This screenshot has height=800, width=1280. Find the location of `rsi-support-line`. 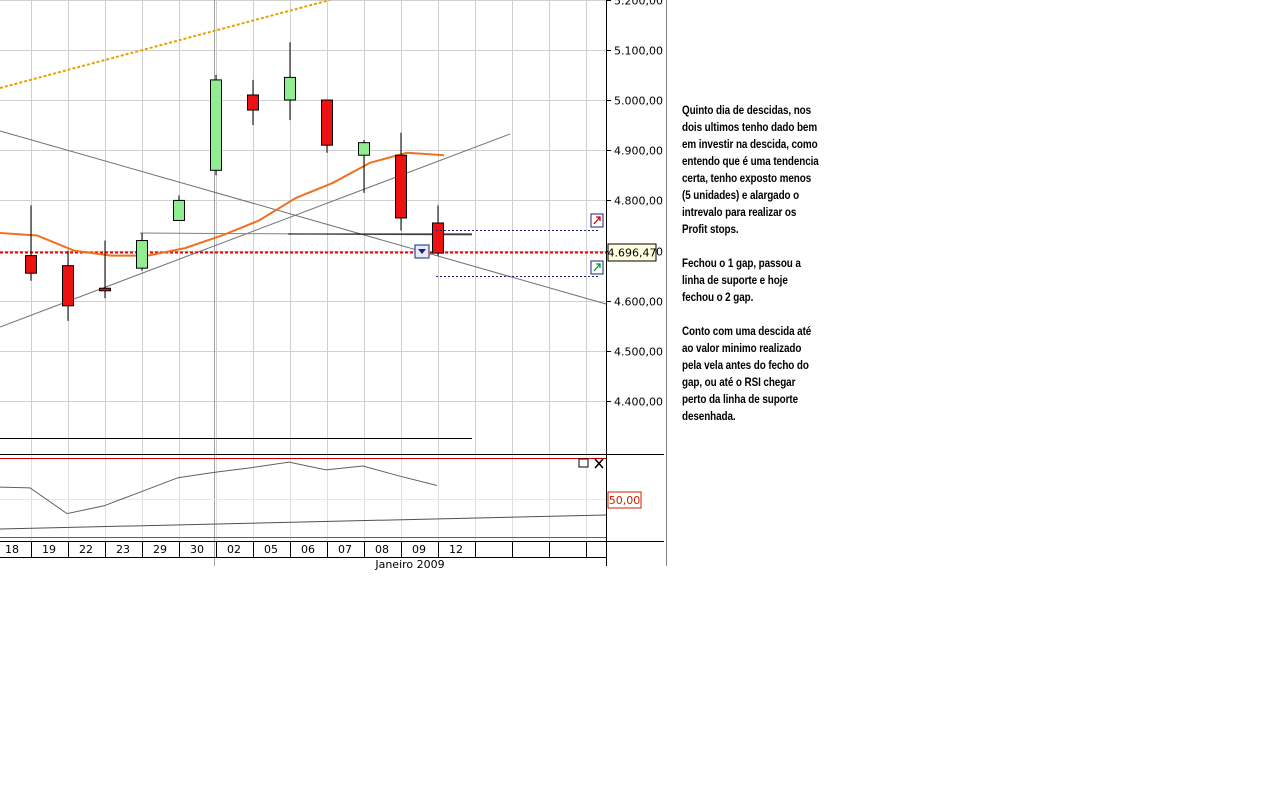

rsi-support-line is located at coordinates (303, 522).